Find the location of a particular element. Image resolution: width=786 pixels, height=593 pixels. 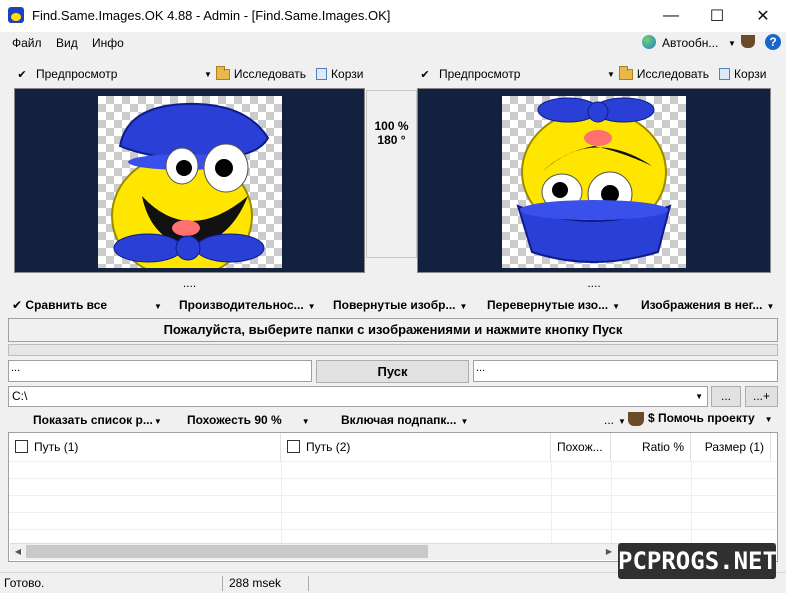

include-subfolders-dropdown: Включая подпапк... ▼ is located at coordinates (406, 420).